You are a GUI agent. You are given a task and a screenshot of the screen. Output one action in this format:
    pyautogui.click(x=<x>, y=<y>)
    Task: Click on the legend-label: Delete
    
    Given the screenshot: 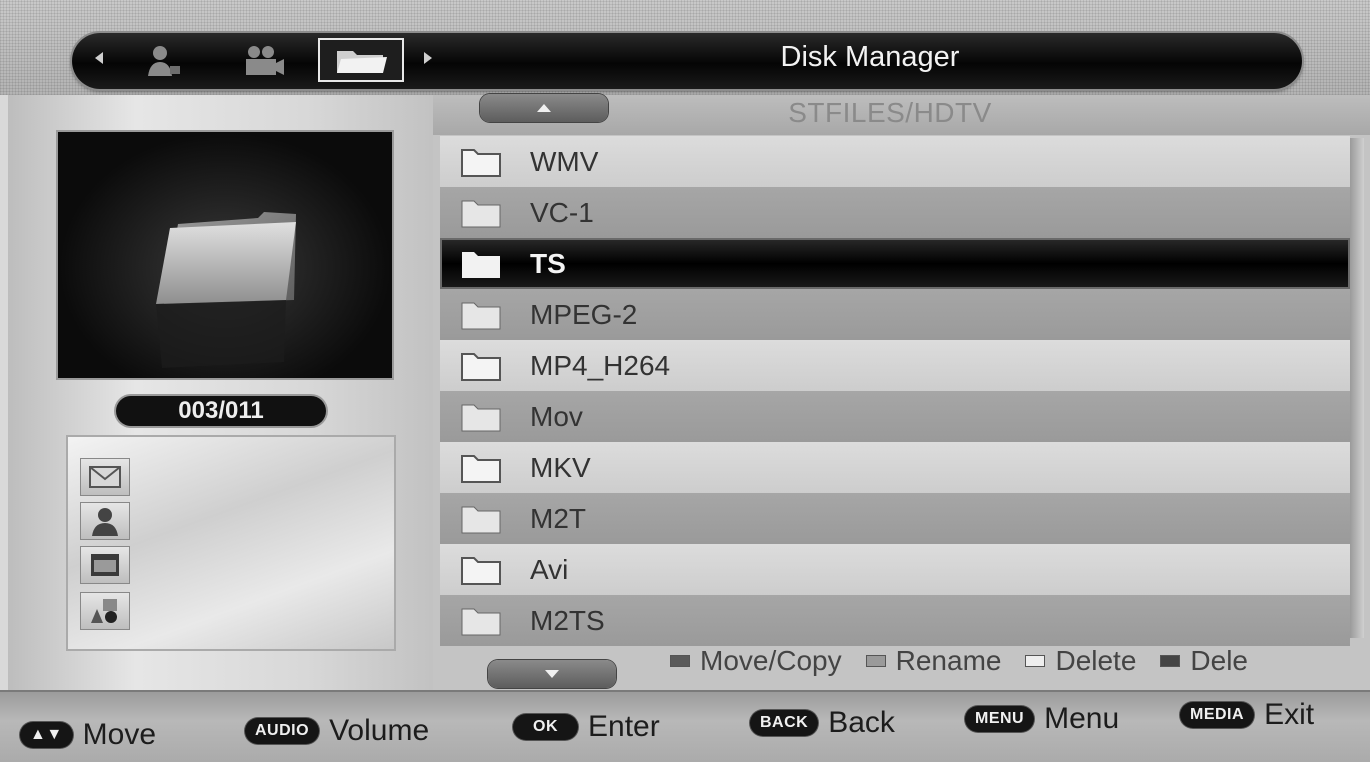 What is the action you would take?
    pyautogui.click(x=1096, y=660)
    